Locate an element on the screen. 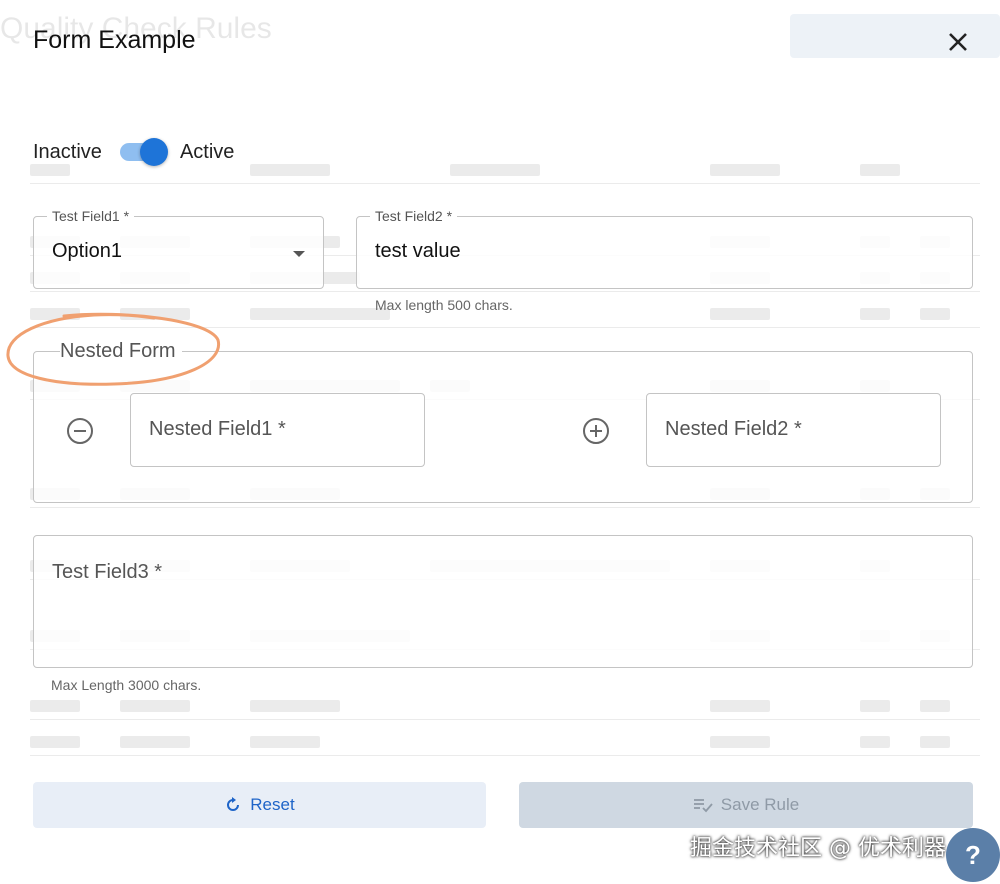 This screenshot has height=884, width=1000. test-field3-placeholder: Test Field3 * is located at coordinates (107, 572).